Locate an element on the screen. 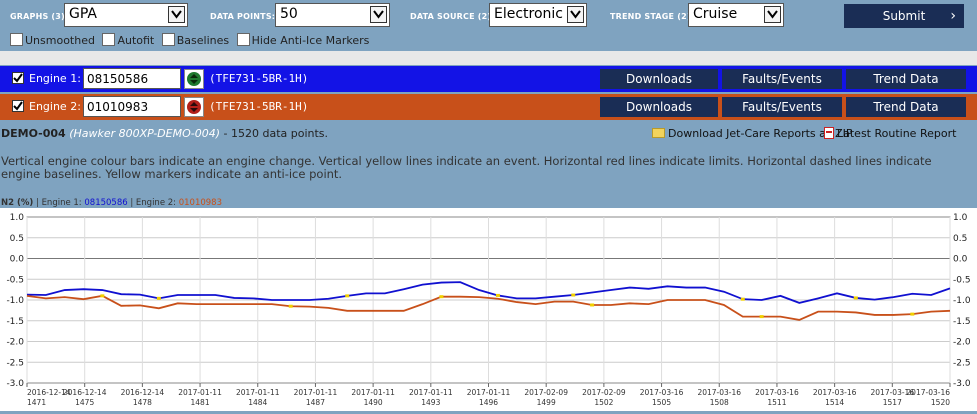 Image resolution: width=977 pixels, height=414 pixels. x-tick-id: 1478 is located at coordinates (142, 402).